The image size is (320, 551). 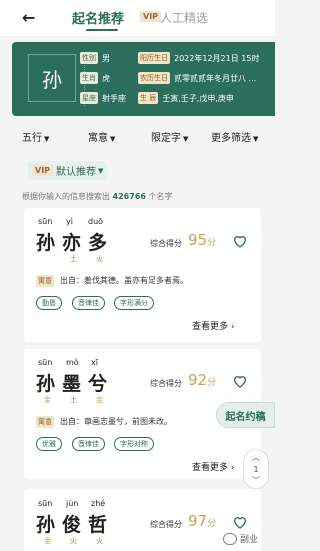 I want to click on sign-row: 星座 射手座, so click(x=103, y=98).